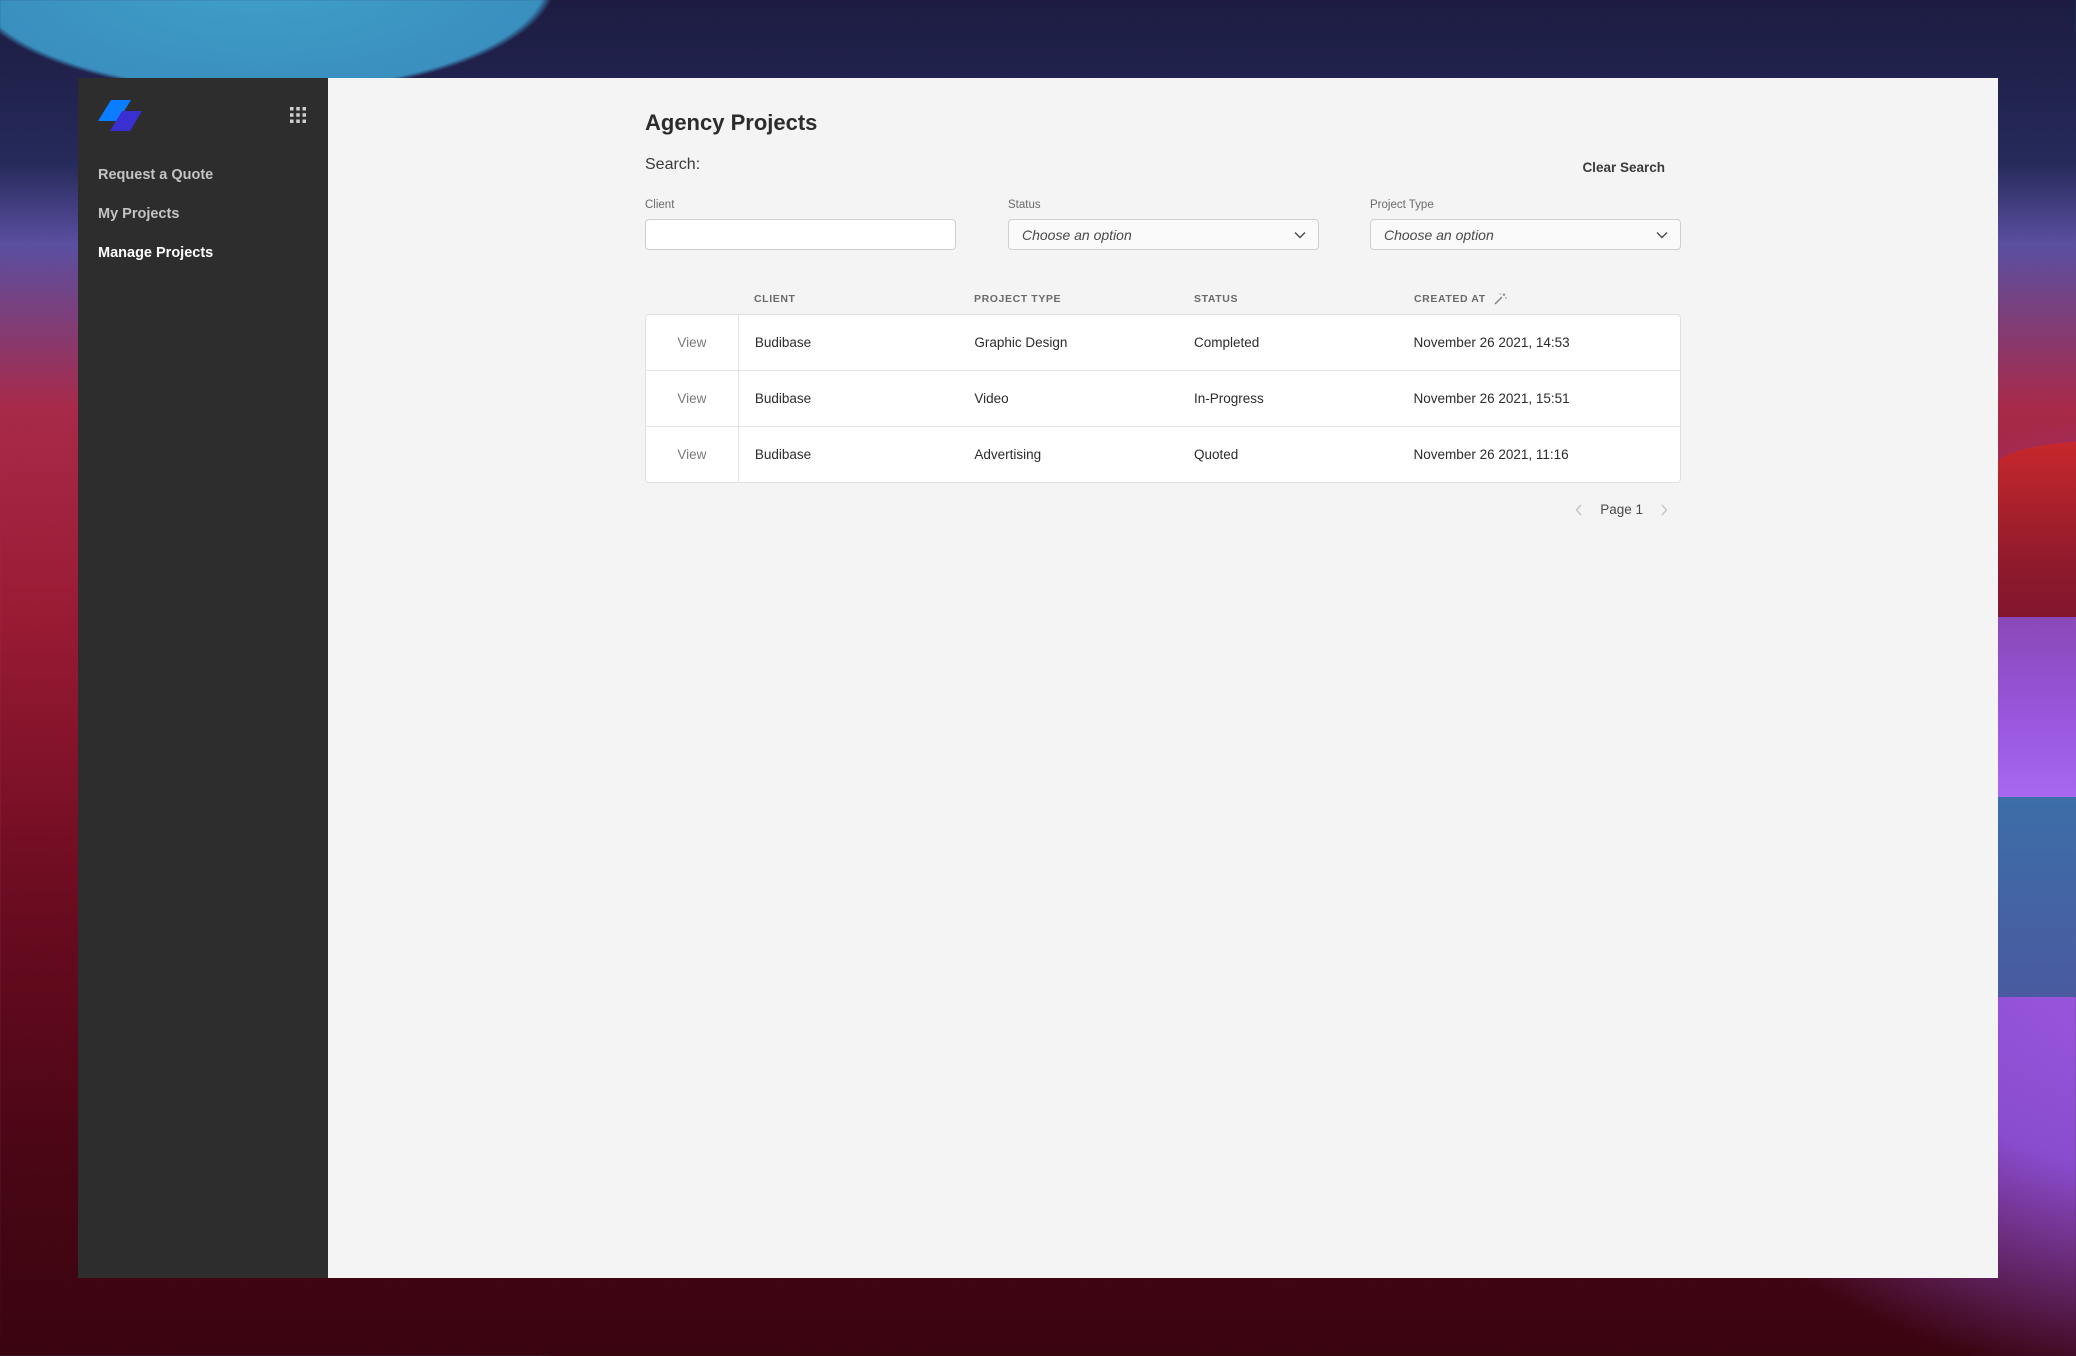 The image size is (2076, 1356). What do you see at coordinates (1018, 299) in the screenshot?
I see `column-header-label: Project Type` at bounding box center [1018, 299].